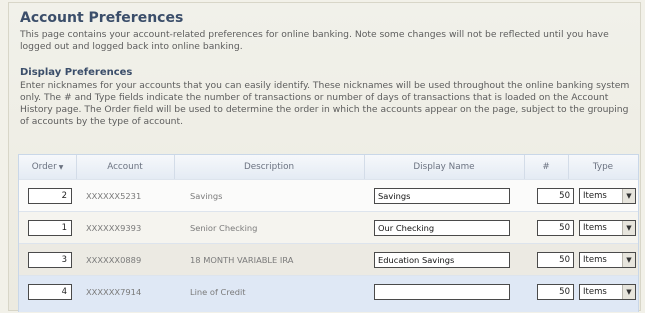 Image resolution: width=645 pixels, height=313 pixels. What do you see at coordinates (114, 260) in the screenshot?
I see `account-number: XXXXXX0889` at bounding box center [114, 260].